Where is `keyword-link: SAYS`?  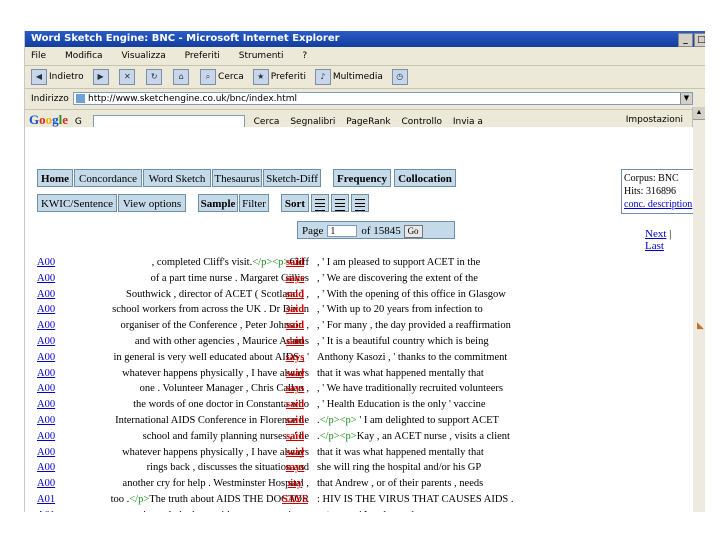 keyword-link: SAYS is located at coordinates (295, 499).